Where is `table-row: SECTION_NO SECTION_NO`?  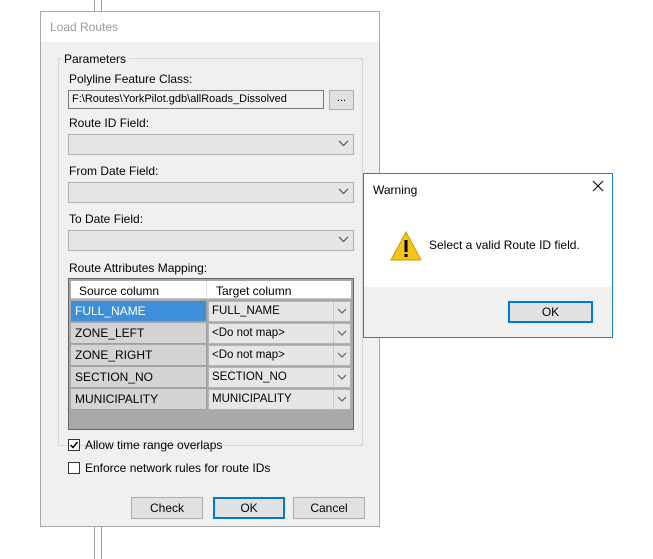 table-row: SECTION_NO SECTION_NO is located at coordinates (211, 377).